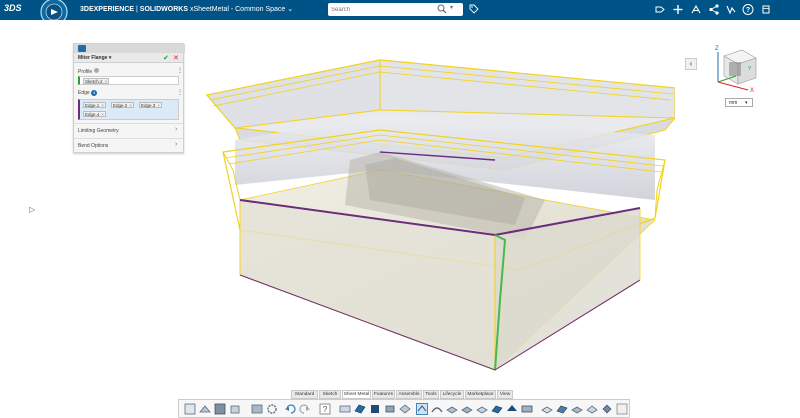 The width and height of the screenshot is (800, 418). What do you see at coordinates (93, 146) in the screenshot?
I see `bend-options-label: Bend Options` at bounding box center [93, 146].